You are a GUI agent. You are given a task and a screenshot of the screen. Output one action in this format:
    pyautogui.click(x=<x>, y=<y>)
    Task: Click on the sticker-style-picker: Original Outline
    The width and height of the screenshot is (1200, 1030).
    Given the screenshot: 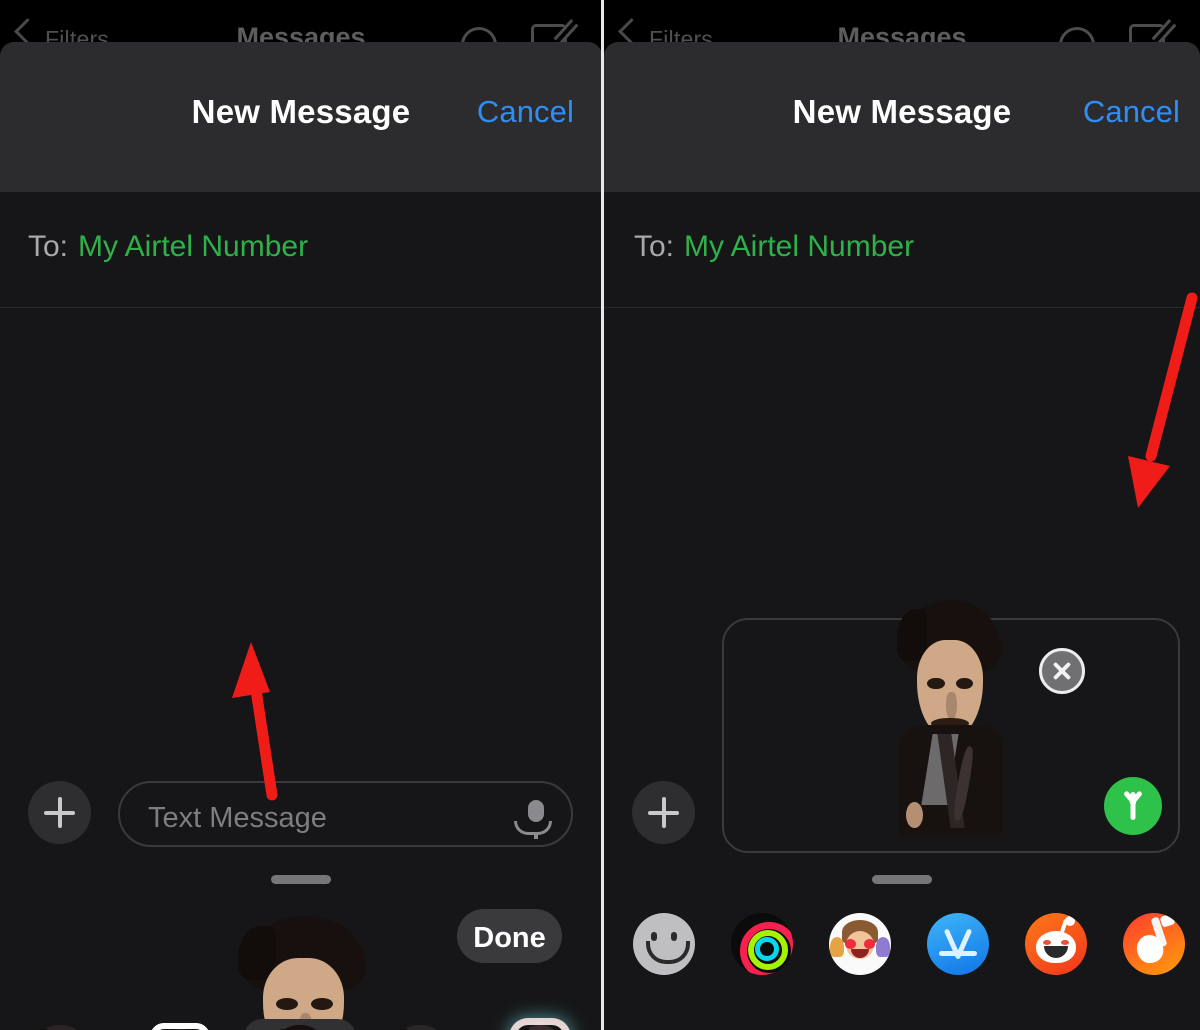 What is the action you would take?
    pyautogui.click(x=301, y=1024)
    